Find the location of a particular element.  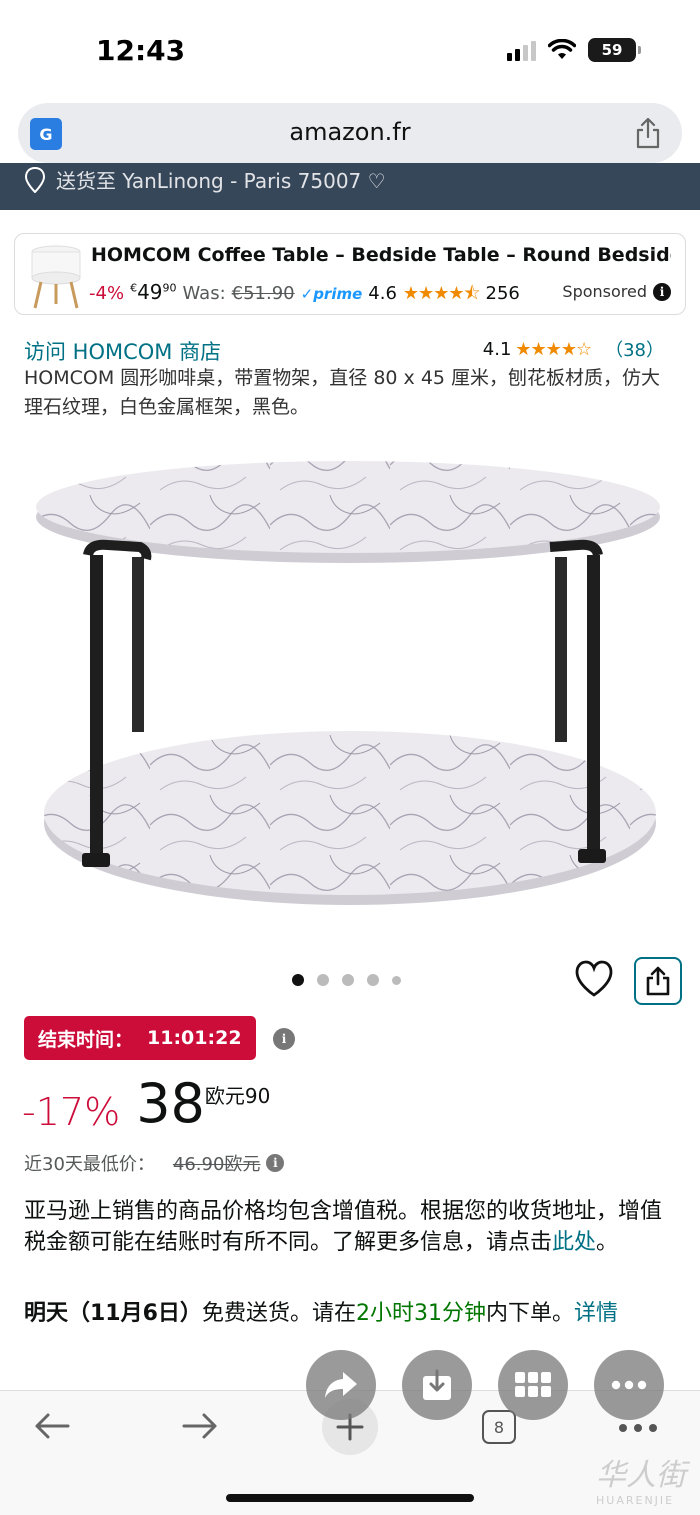

location-pin-icon is located at coordinates (35, 180).